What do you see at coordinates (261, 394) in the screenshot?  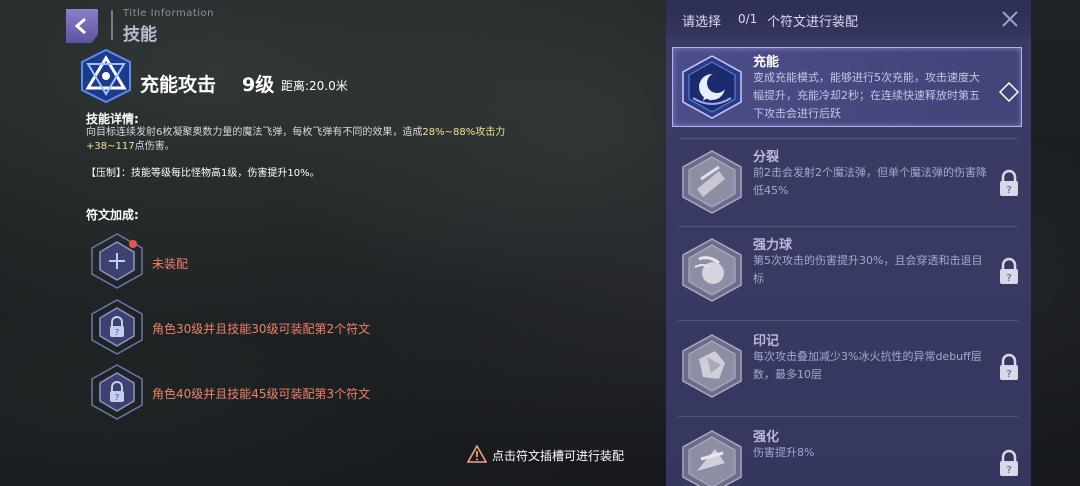 I see `rune-slot-3-label: 角色40级并且技能45级可装配第3个符文` at bounding box center [261, 394].